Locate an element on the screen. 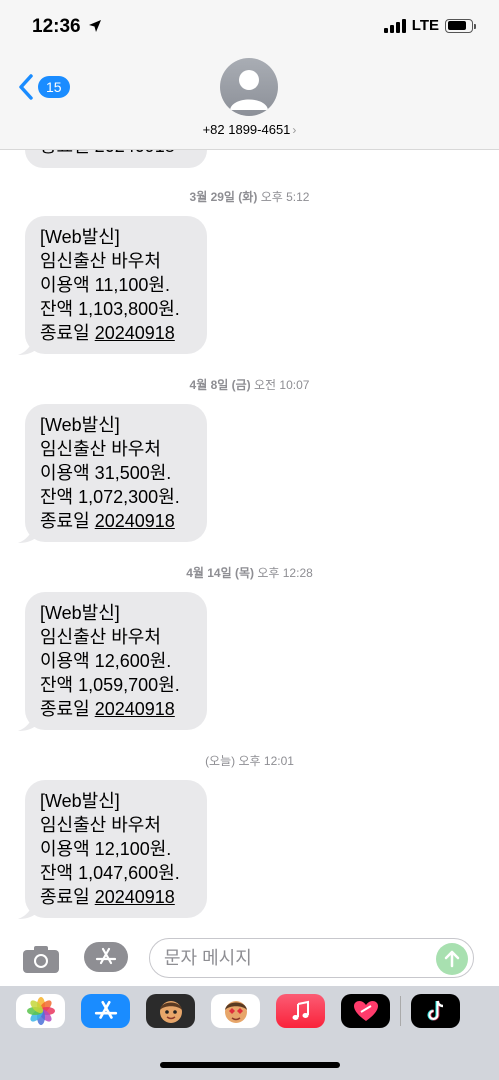 The height and width of the screenshot is (1080, 499). digital-touch-icon is located at coordinates (365, 1011).